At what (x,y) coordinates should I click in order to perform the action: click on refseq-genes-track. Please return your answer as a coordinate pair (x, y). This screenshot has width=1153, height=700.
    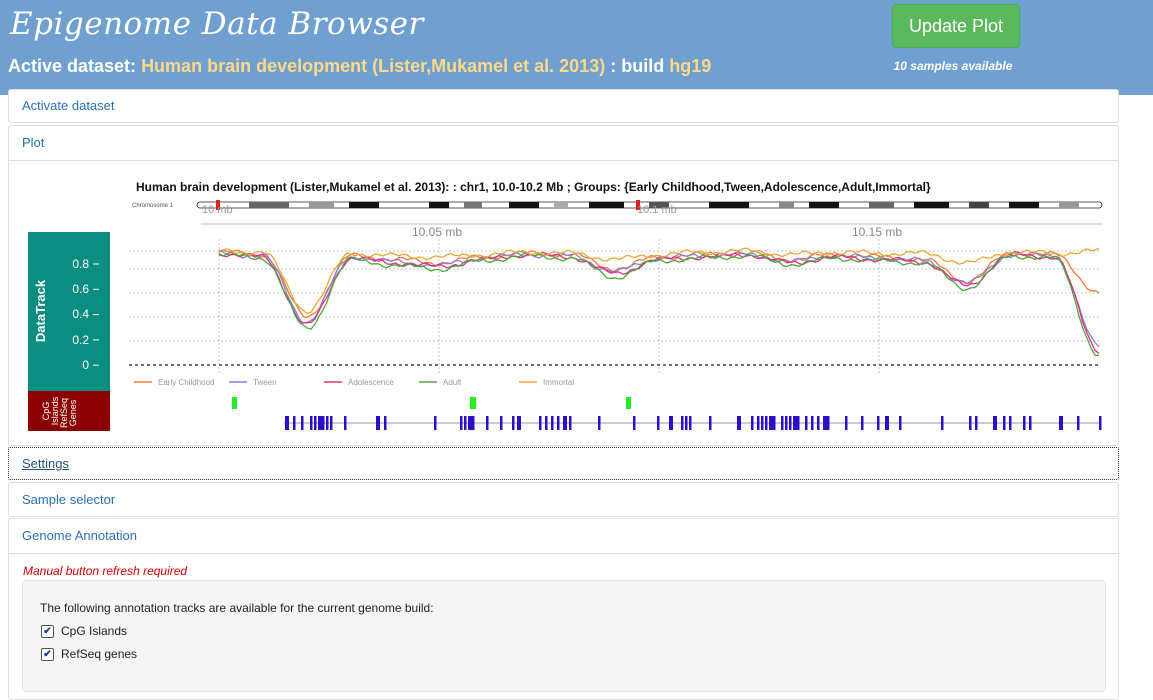
    Looking at the image, I should click on (693, 423).